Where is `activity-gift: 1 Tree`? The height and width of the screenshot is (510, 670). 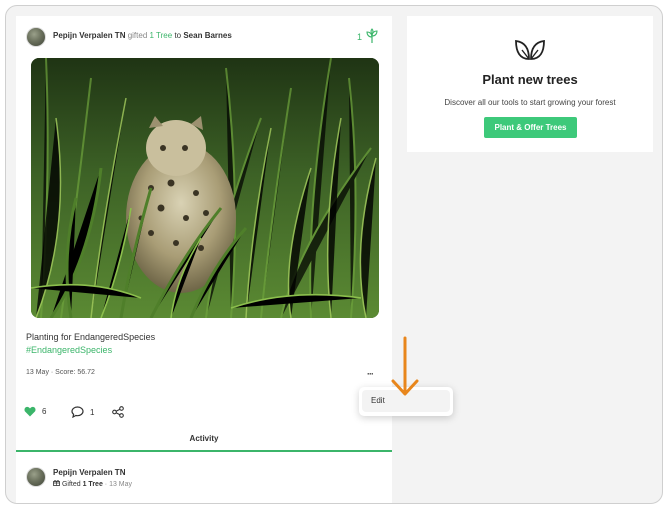
activity-gift: 1 Tree is located at coordinates (92, 484).